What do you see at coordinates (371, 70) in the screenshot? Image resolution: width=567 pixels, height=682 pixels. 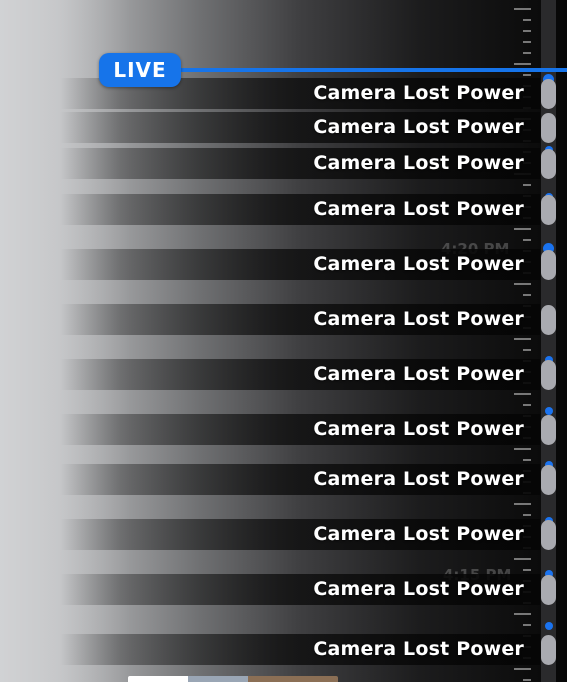 I see `live-indicator-line` at bounding box center [371, 70].